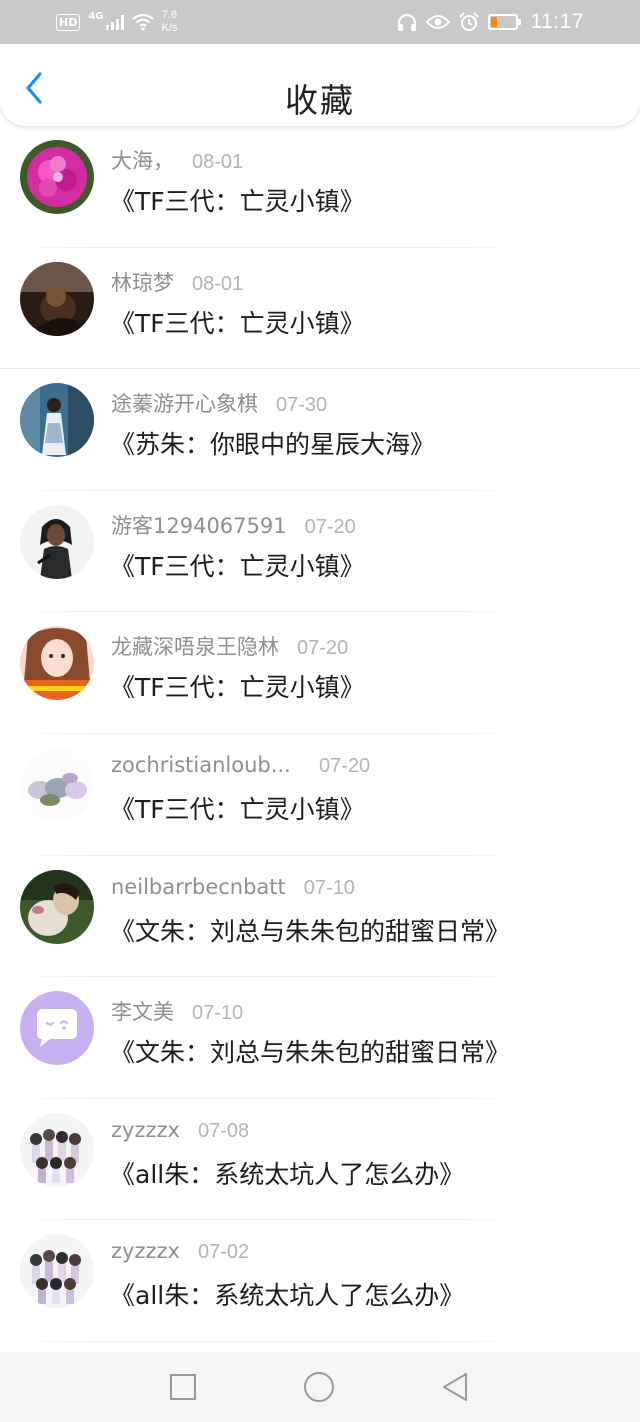  I want to click on circle-home-icon, so click(319, 1387).